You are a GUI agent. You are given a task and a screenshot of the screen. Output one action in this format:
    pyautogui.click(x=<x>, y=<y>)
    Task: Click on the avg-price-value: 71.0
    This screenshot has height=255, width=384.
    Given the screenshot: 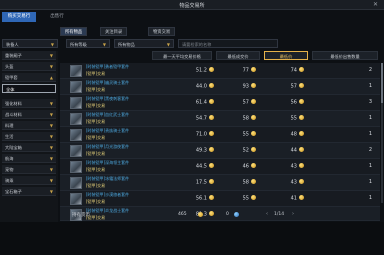 What is the action you would take?
    pyautogui.click(x=201, y=134)
    